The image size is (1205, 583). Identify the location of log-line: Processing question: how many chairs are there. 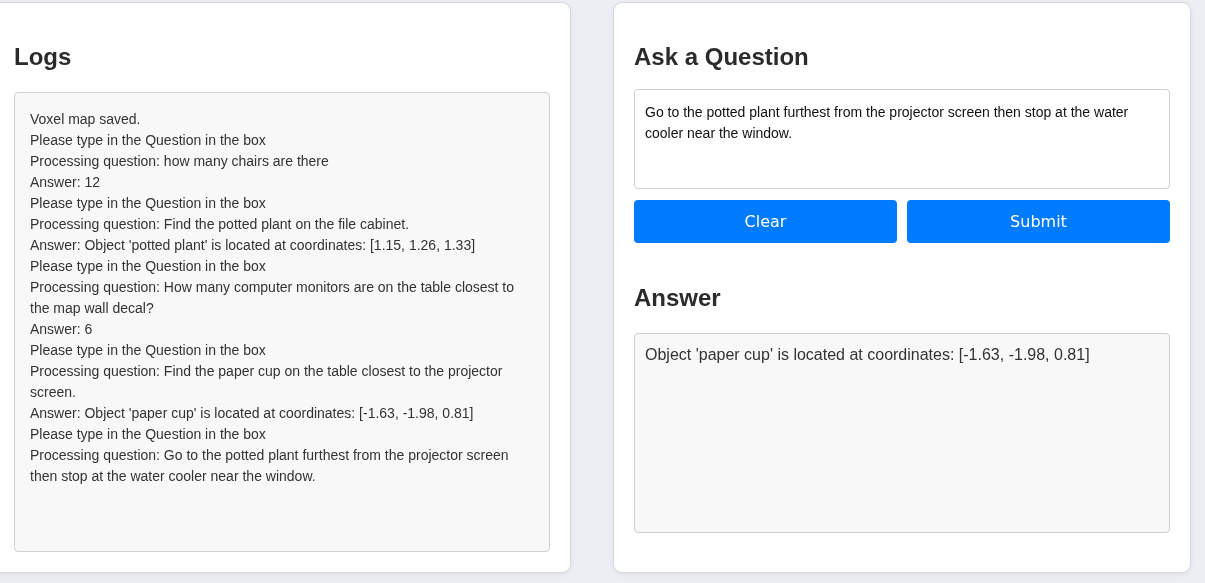
(180, 161).